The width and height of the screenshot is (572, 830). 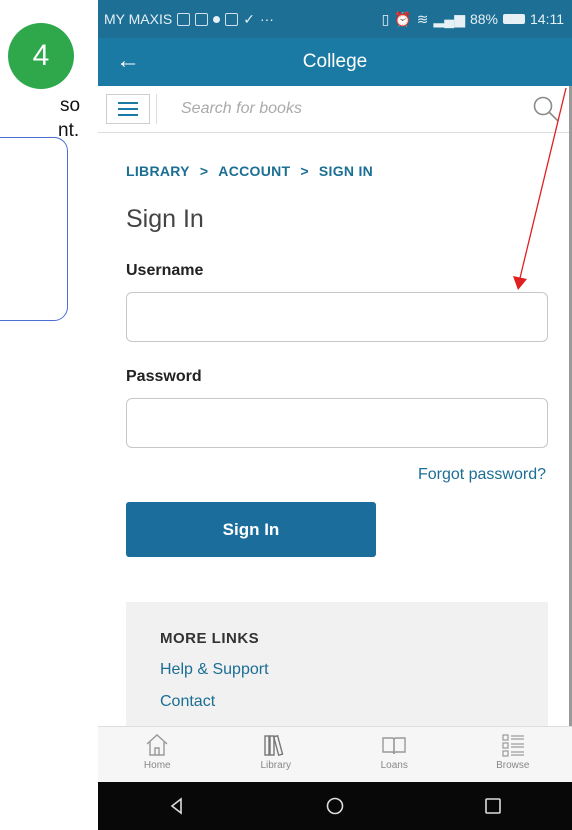 What do you see at coordinates (335, 19) in the screenshot?
I see `status-bar: MY MAXIS ✓ ··· ▯ ⏰ ≋ ▂▄▆ 88% 14:11` at bounding box center [335, 19].